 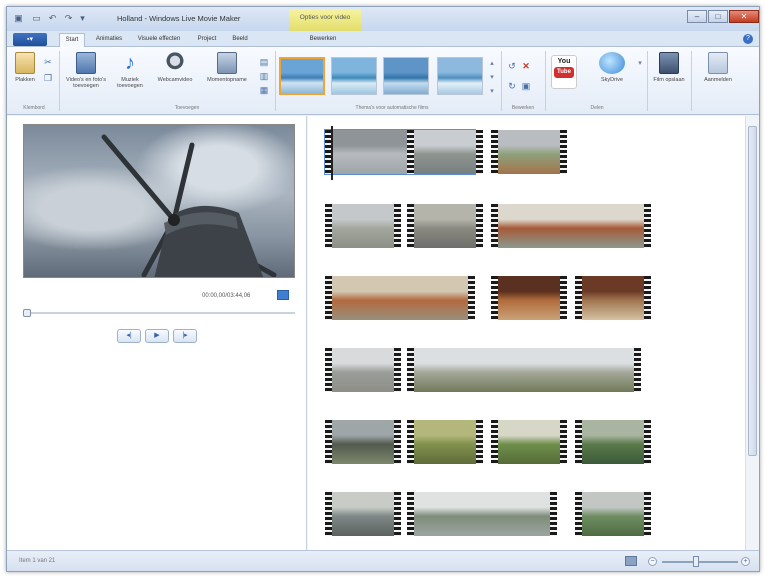 What do you see at coordinates (696, 561) in the screenshot?
I see `zoom-slider-thumb` at bounding box center [696, 561].